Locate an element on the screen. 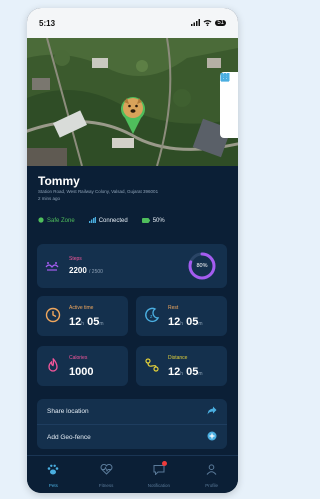 This screenshot has width=320, height=499. clock-icon is located at coordinates (53, 317).